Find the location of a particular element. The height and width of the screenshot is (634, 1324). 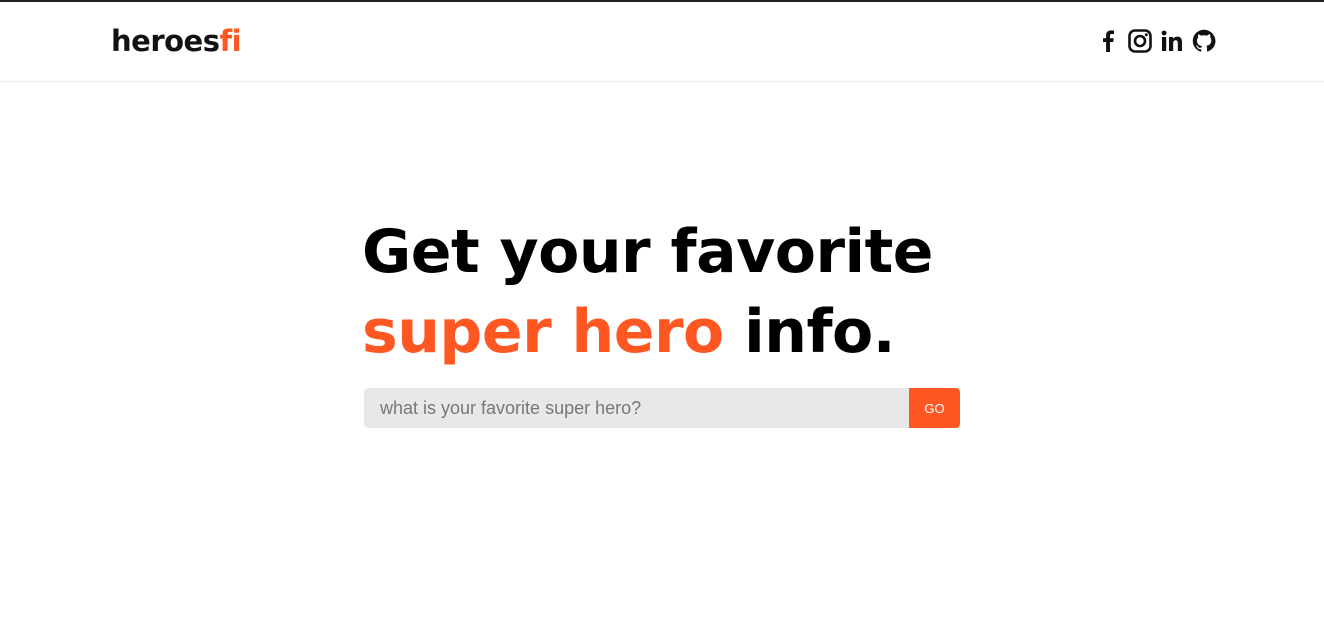

search-form: GO is located at coordinates (662, 408).